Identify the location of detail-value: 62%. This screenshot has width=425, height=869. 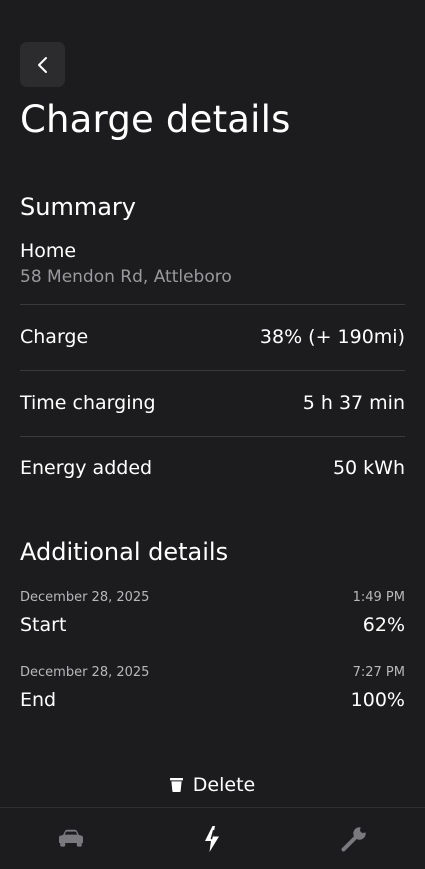
(383, 625).